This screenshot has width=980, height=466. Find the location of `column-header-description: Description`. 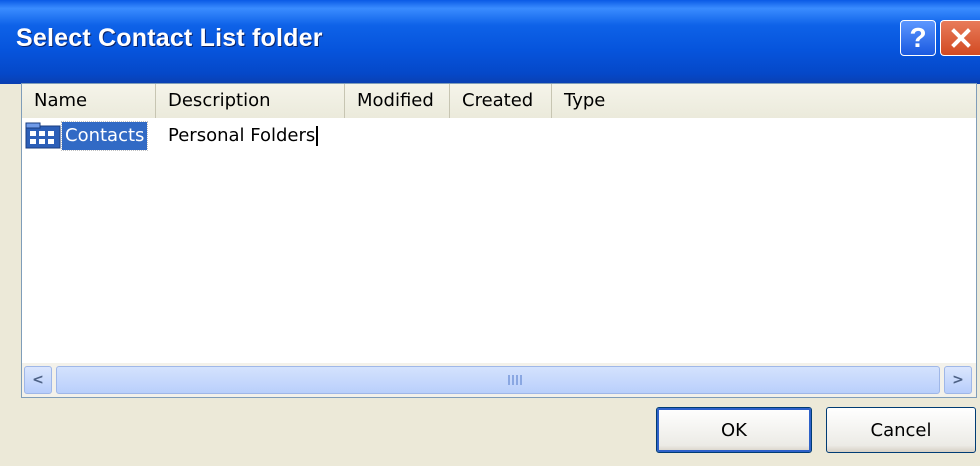

column-header-description: Description is located at coordinates (250, 101).